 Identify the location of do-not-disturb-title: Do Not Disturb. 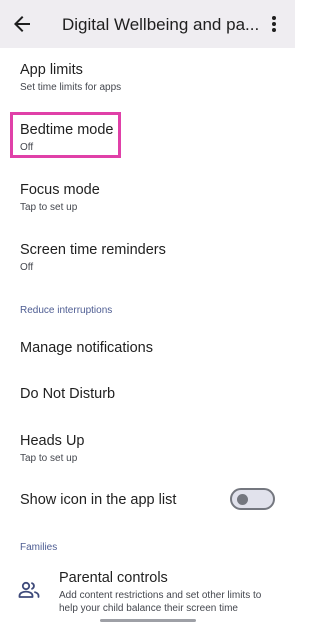
(68, 394).